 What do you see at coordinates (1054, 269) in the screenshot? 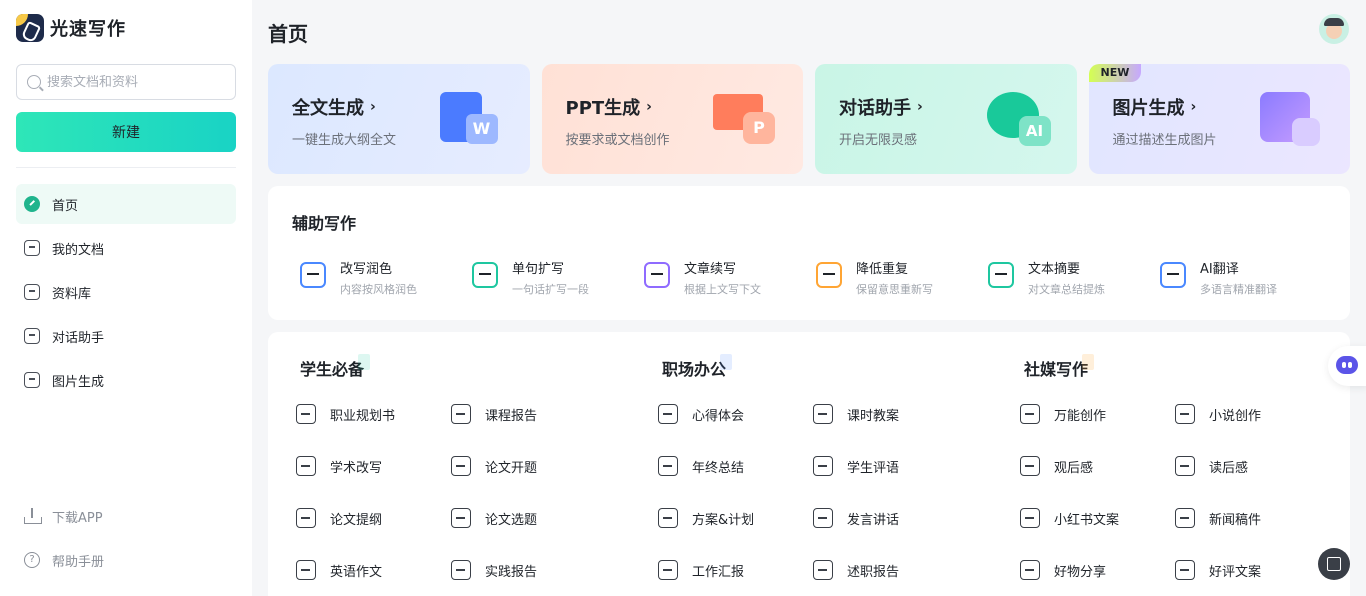
I see `tool-title: 文本摘要` at bounding box center [1054, 269].